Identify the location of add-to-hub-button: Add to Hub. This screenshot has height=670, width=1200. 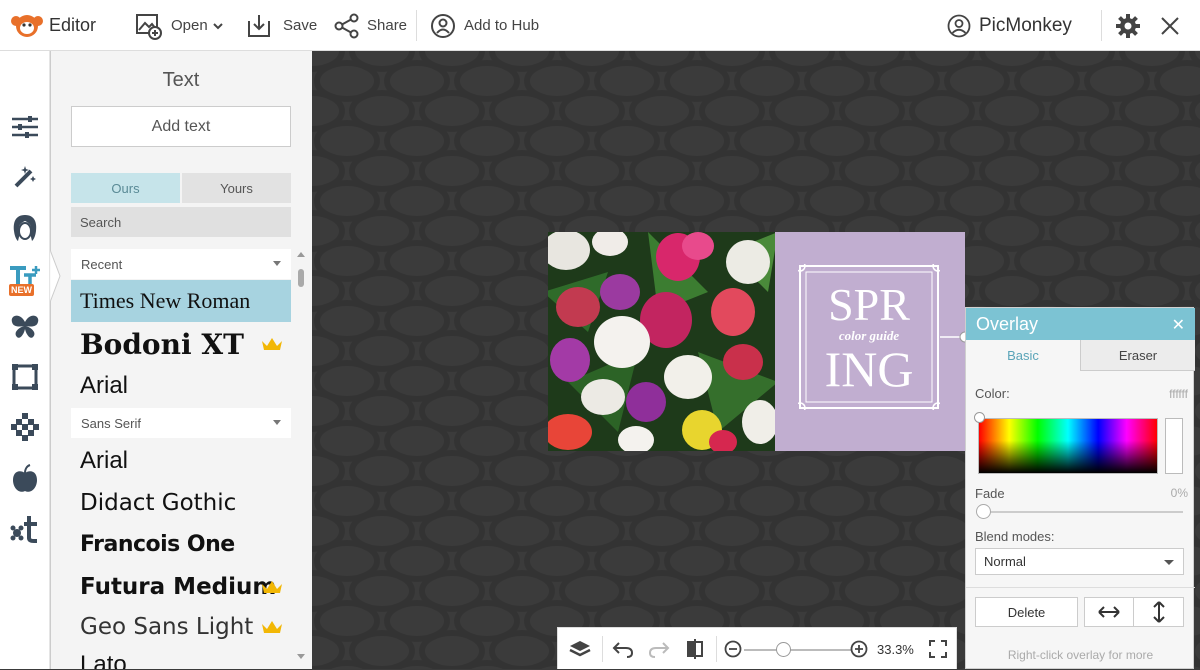
(484, 25).